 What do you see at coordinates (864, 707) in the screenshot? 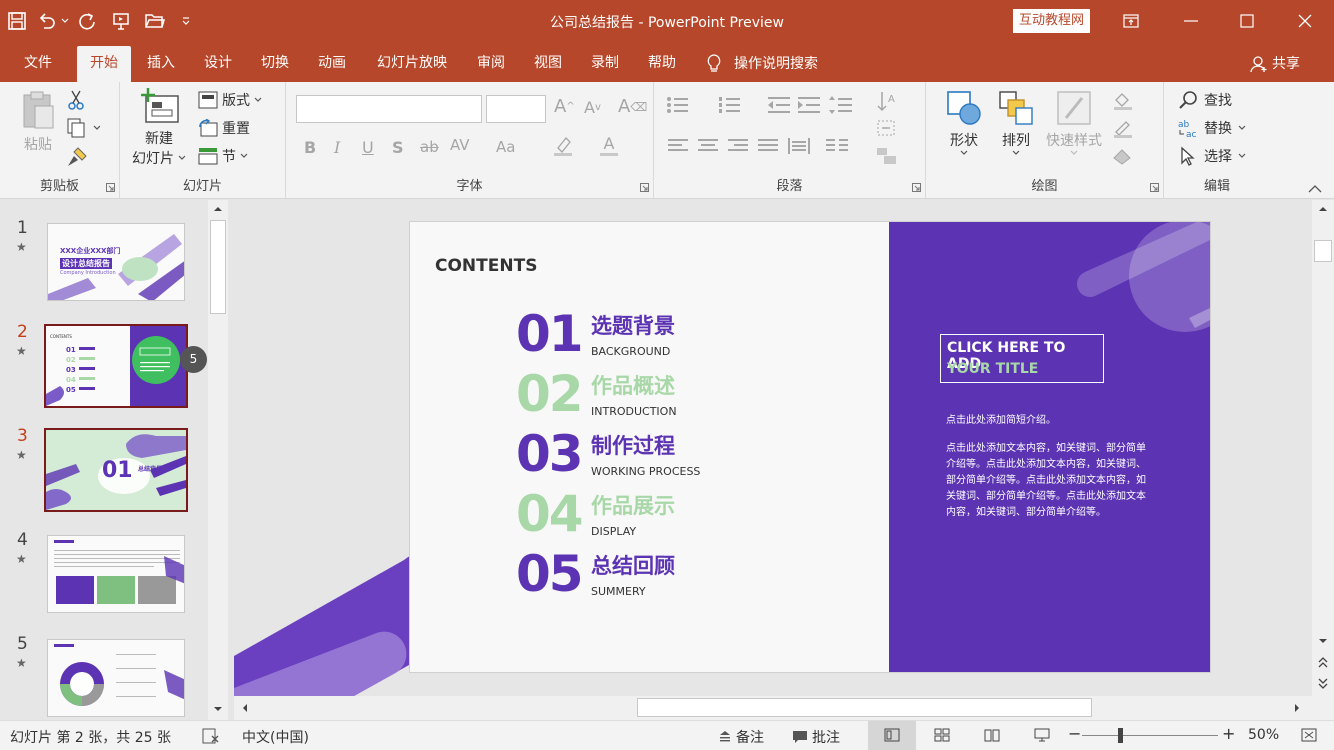
I see `h-scroll-thumb` at bounding box center [864, 707].